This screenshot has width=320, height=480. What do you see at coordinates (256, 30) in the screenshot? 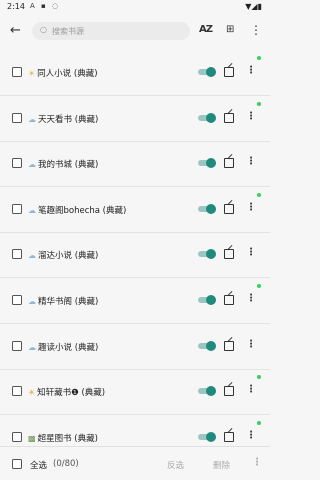
I see `overflow-menu-icon: ⋮` at bounding box center [256, 30].